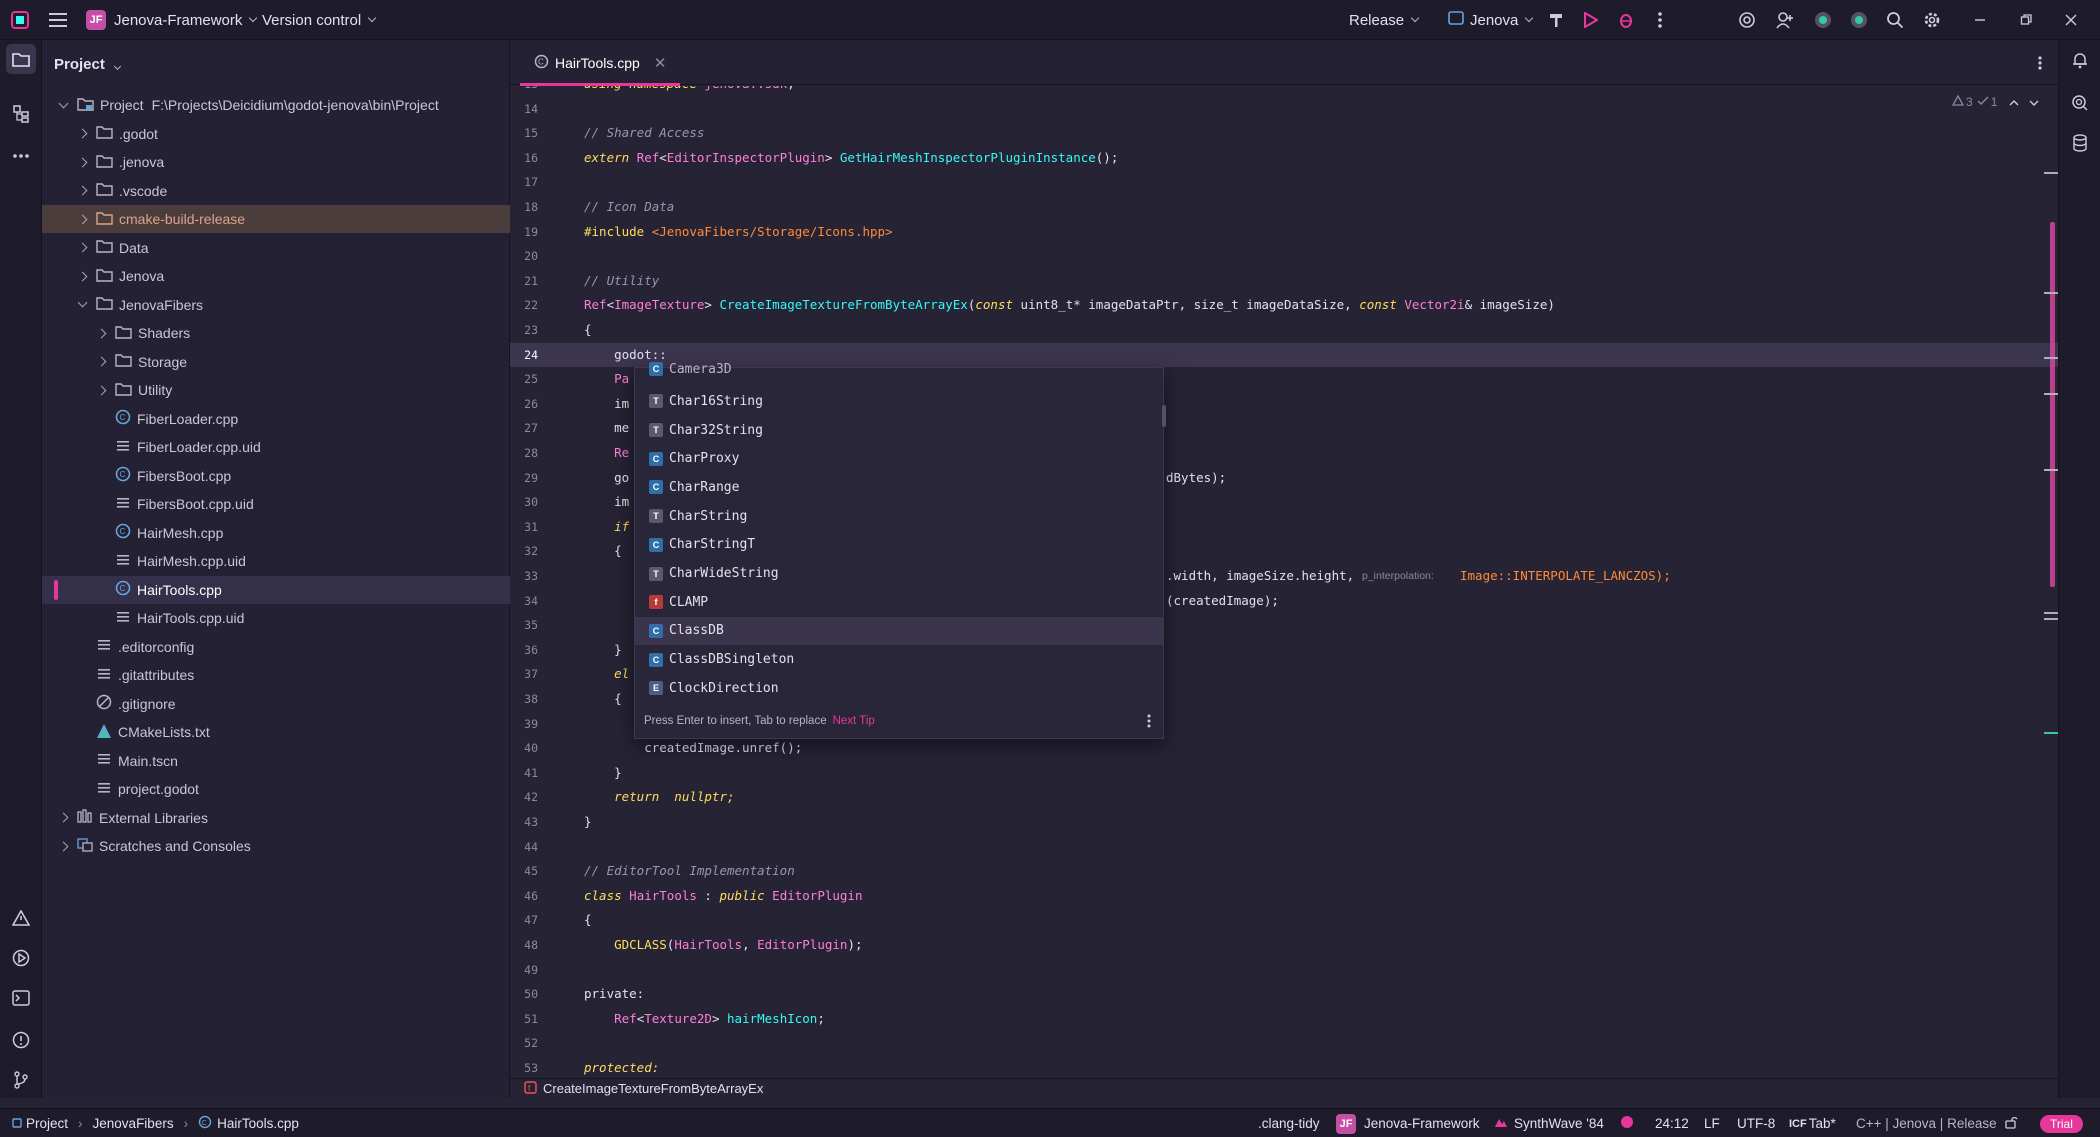 This screenshot has height=1137, width=2100. What do you see at coordinates (899, 430) in the screenshot?
I see `completion-item: T Char32String` at bounding box center [899, 430].